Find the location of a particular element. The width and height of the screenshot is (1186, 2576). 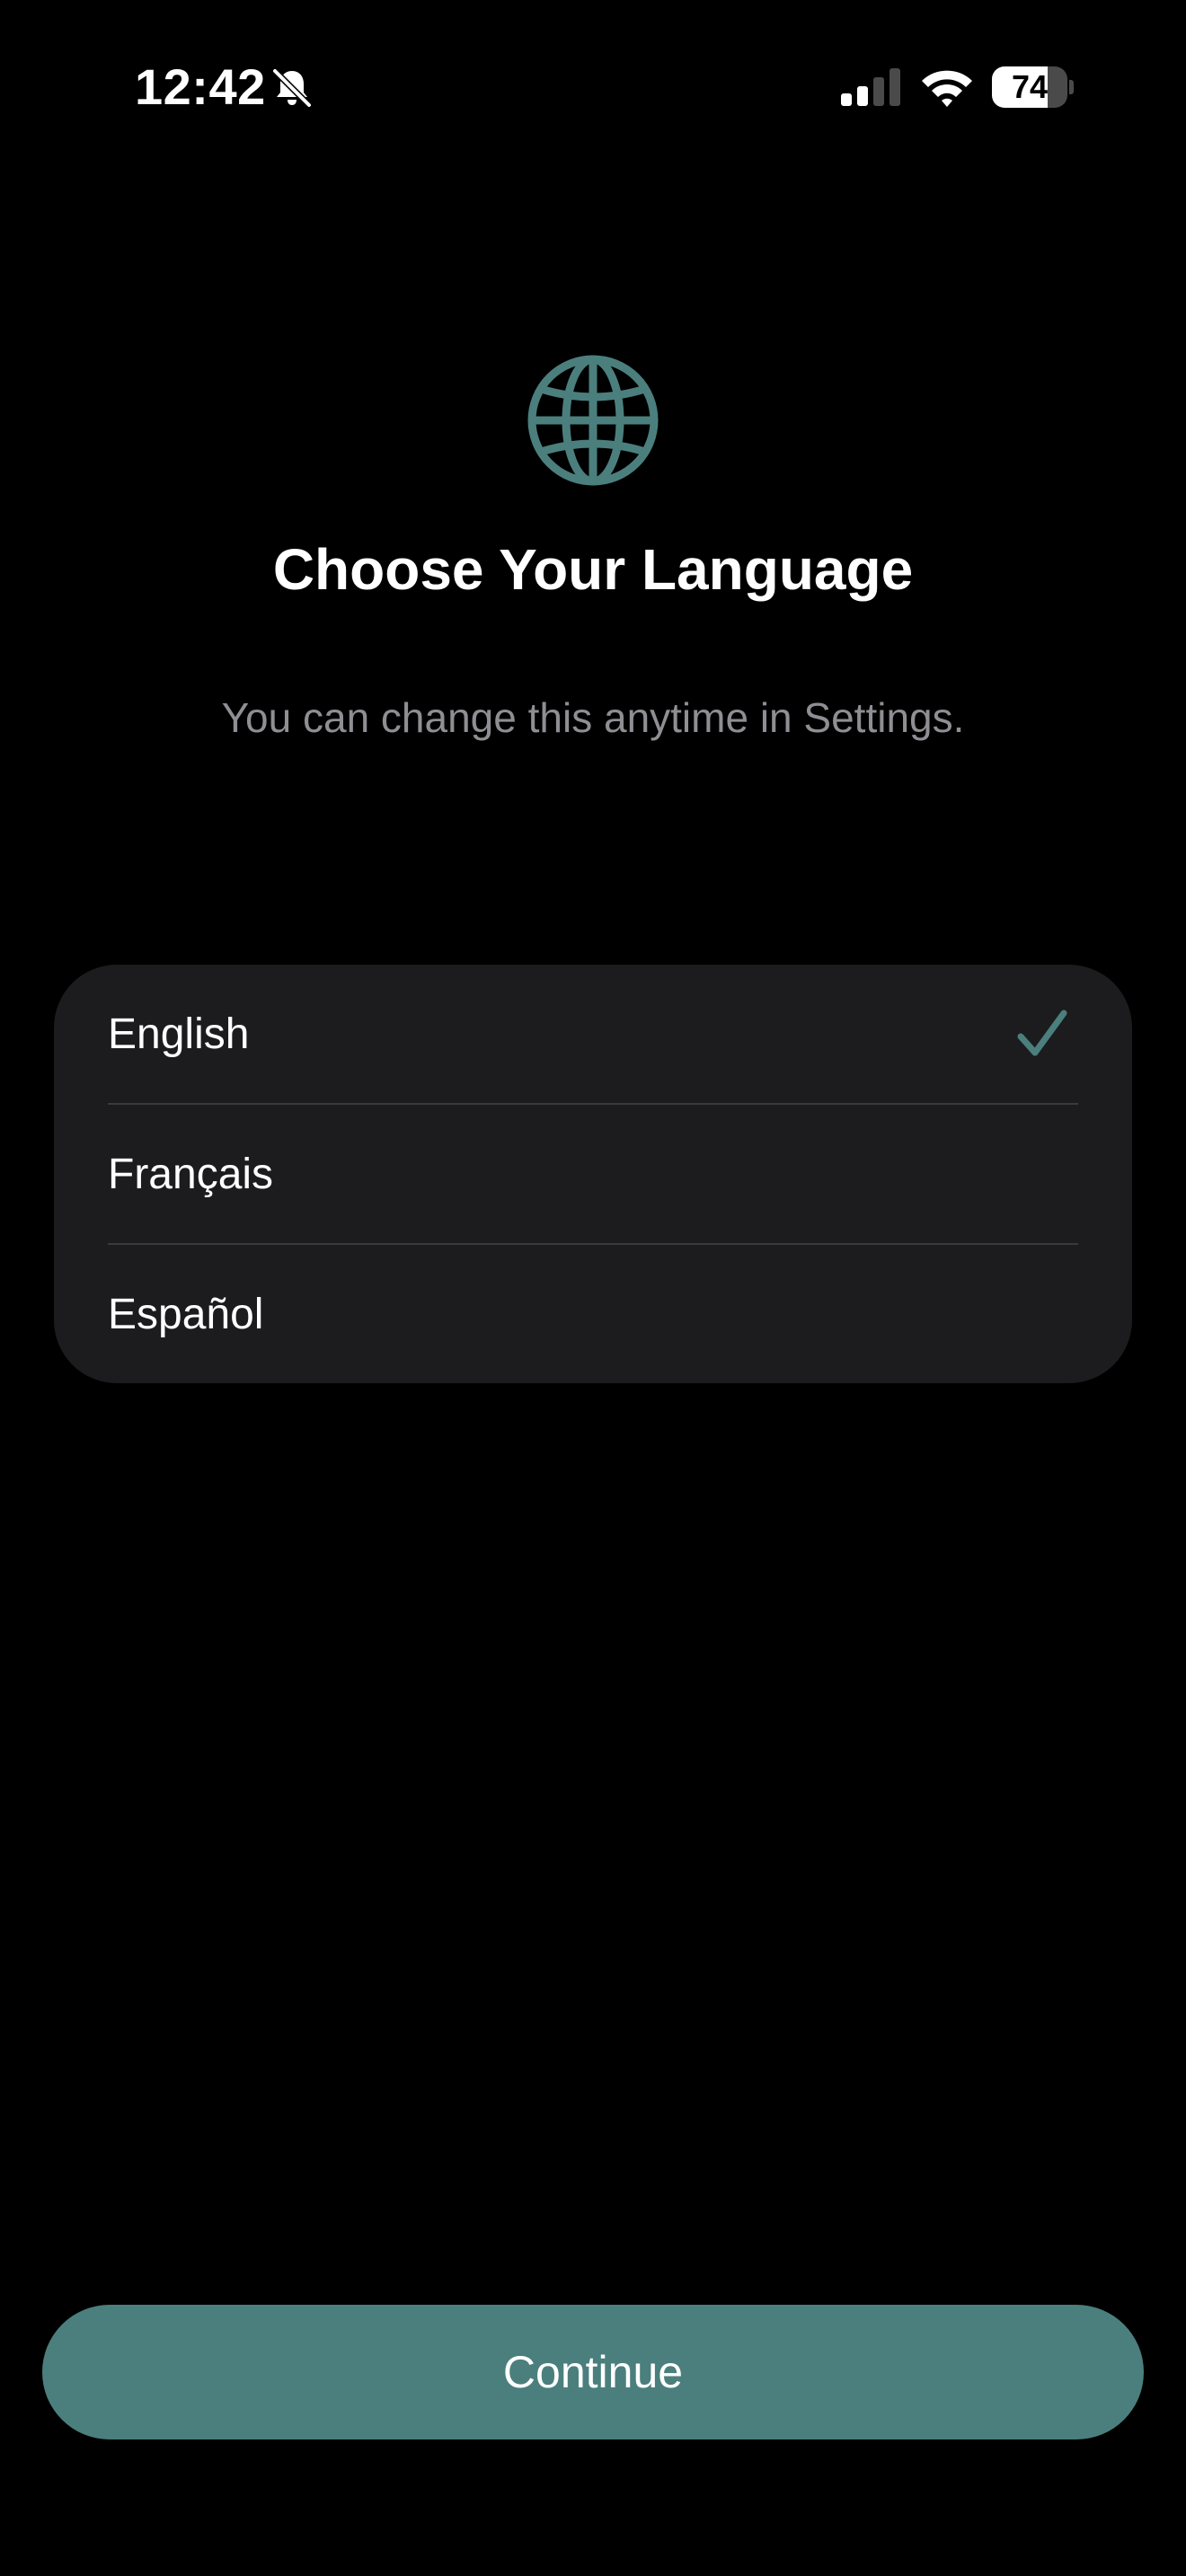

globe-icon is located at coordinates (593, 420).